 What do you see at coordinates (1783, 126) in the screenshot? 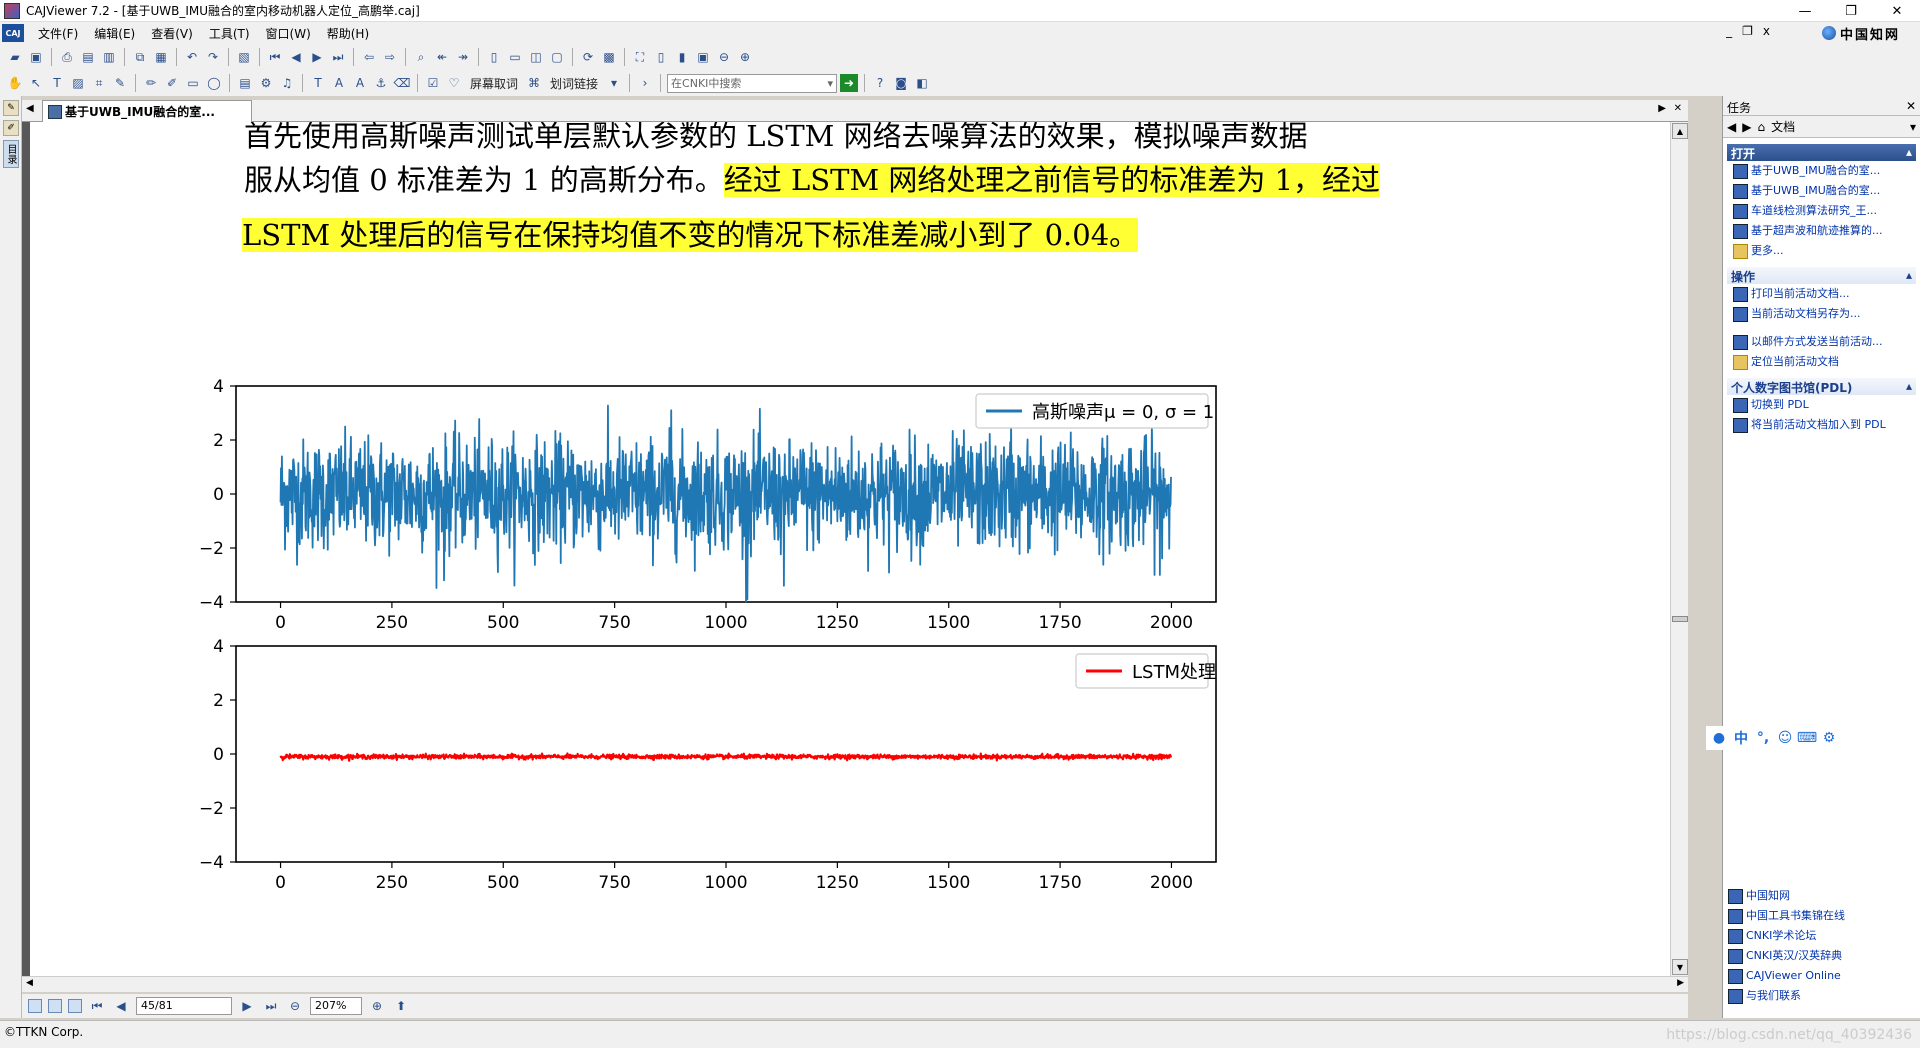
I see `task-pane-selector: 文档` at bounding box center [1783, 126].